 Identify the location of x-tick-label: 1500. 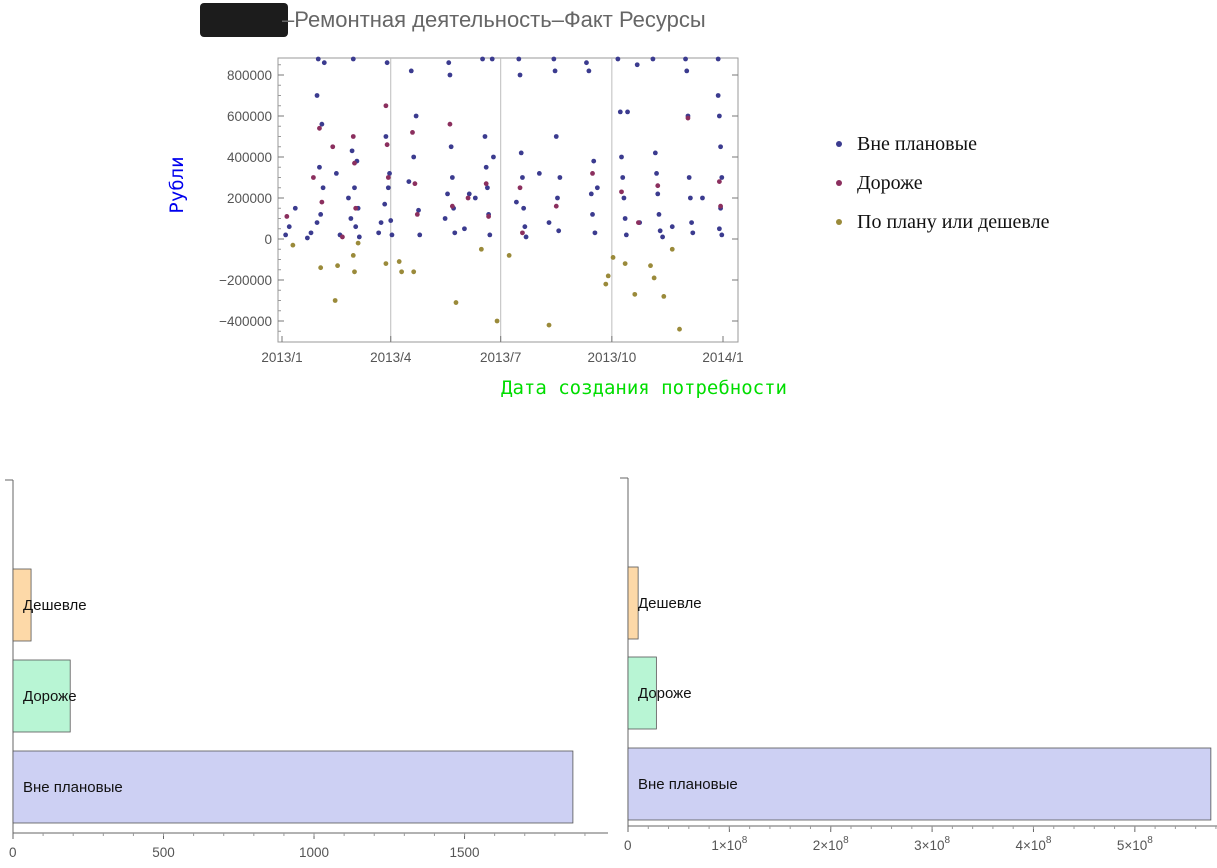
(465, 852).